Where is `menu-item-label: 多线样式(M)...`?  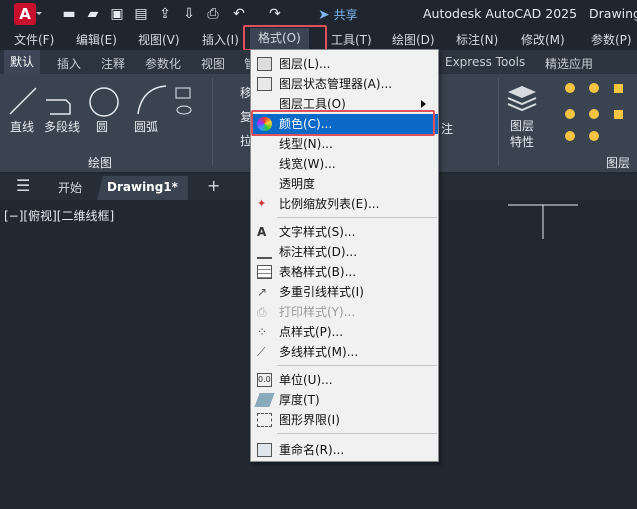
menu-item-label: 多线样式(M)... is located at coordinates (319, 352).